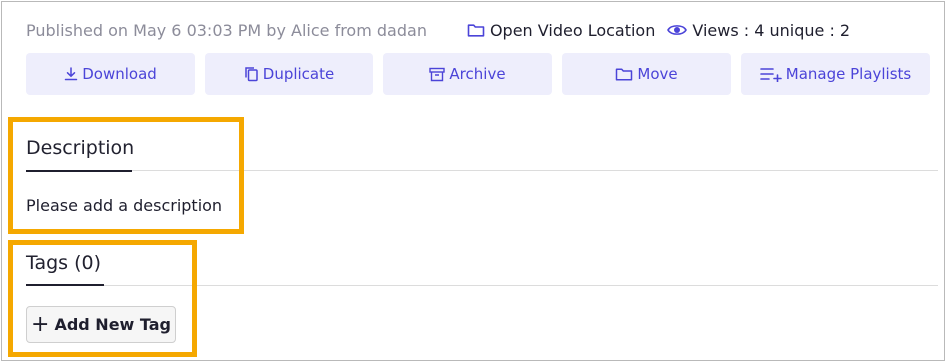 The image size is (948, 364). I want to click on archive-button: Archive, so click(467, 74).